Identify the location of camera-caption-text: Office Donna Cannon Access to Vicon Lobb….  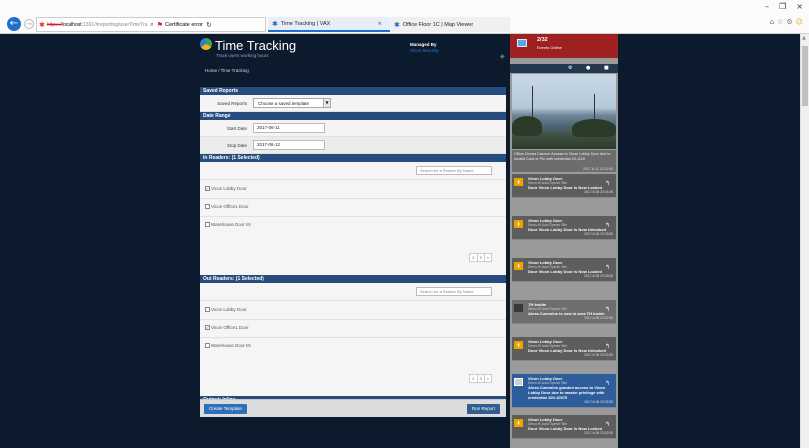
(562, 156).